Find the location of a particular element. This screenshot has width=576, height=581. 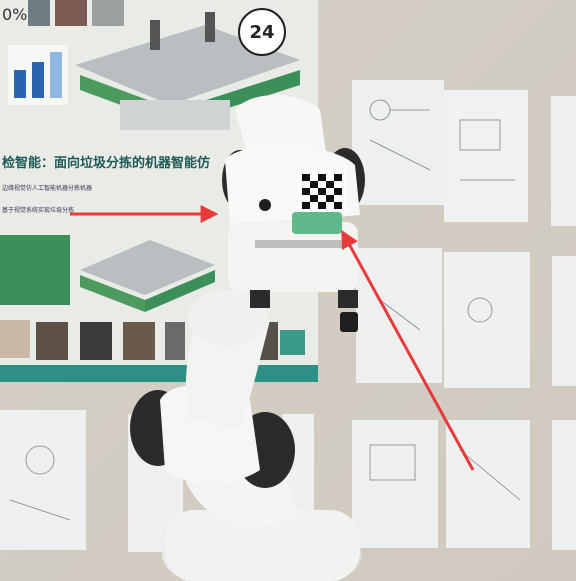

poster-badge-number: 24 is located at coordinates (261, 32).